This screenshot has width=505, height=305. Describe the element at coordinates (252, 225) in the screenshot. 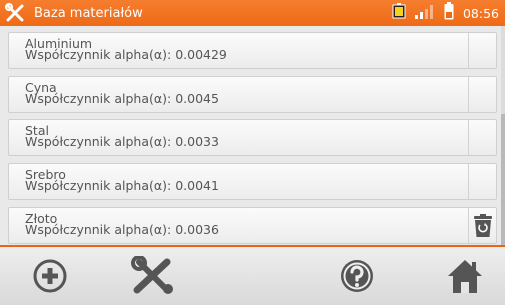

I see `list-item: Złoto Współczynnik alpha(α): 0.0036` at that location.